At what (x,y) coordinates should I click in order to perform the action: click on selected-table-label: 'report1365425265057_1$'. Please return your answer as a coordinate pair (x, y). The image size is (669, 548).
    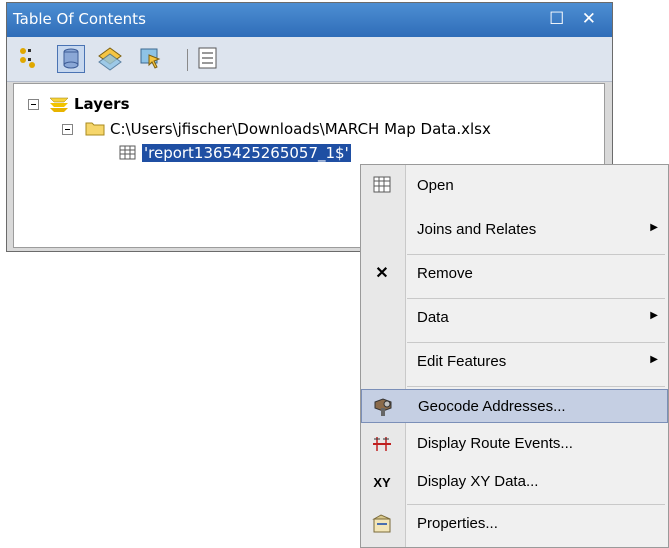
    Looking at the image, I should click on (246, 153).